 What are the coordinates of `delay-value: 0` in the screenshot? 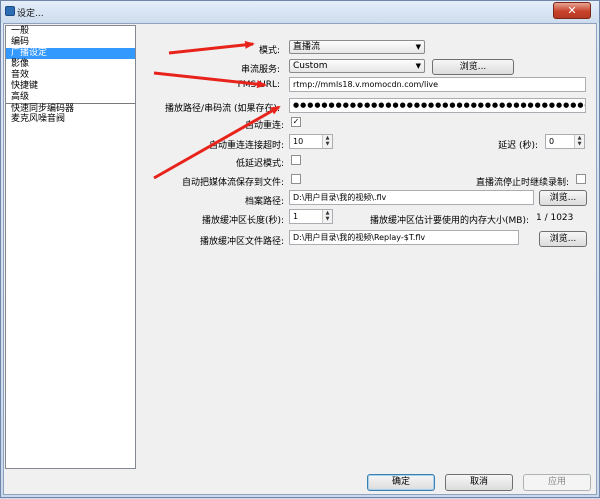 It's located at (552, 141).